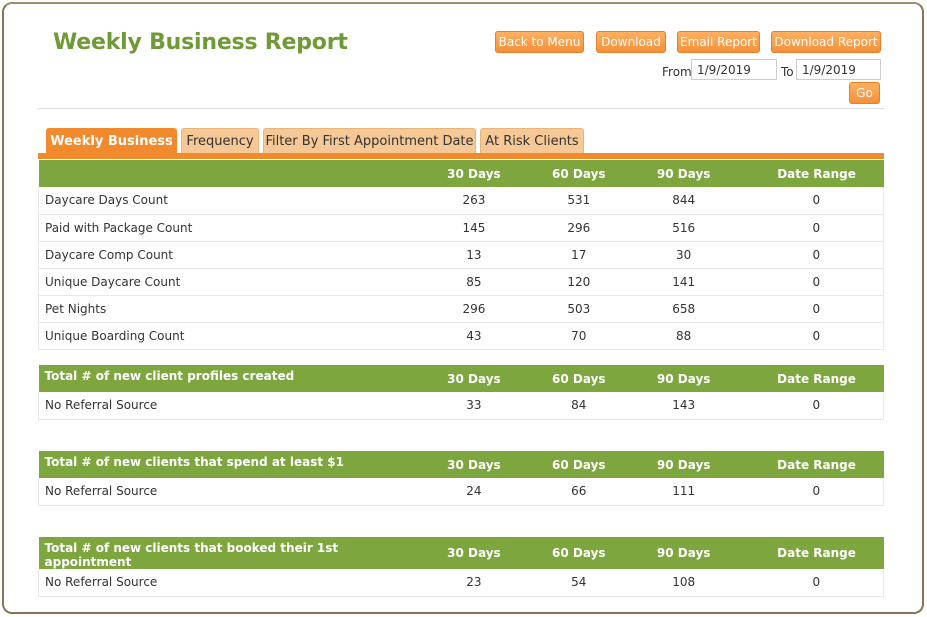 This screenshot has width=927, height=617. Describe the element at coordinates (222, 201) in the screenshot. I see `row-label: Daycare Days Count` at that location.